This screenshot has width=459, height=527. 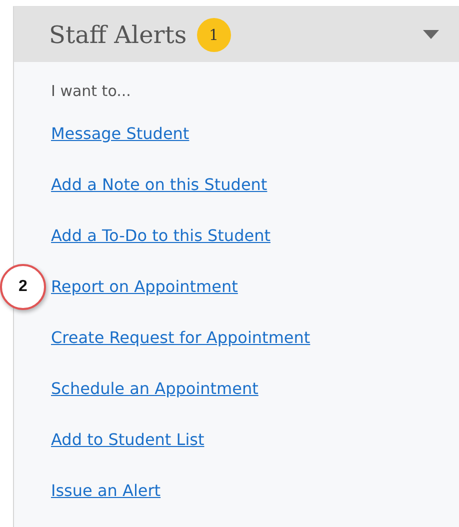 I want to click on action-link: Add a To-Do to this Student, so click(x=160, y=235).